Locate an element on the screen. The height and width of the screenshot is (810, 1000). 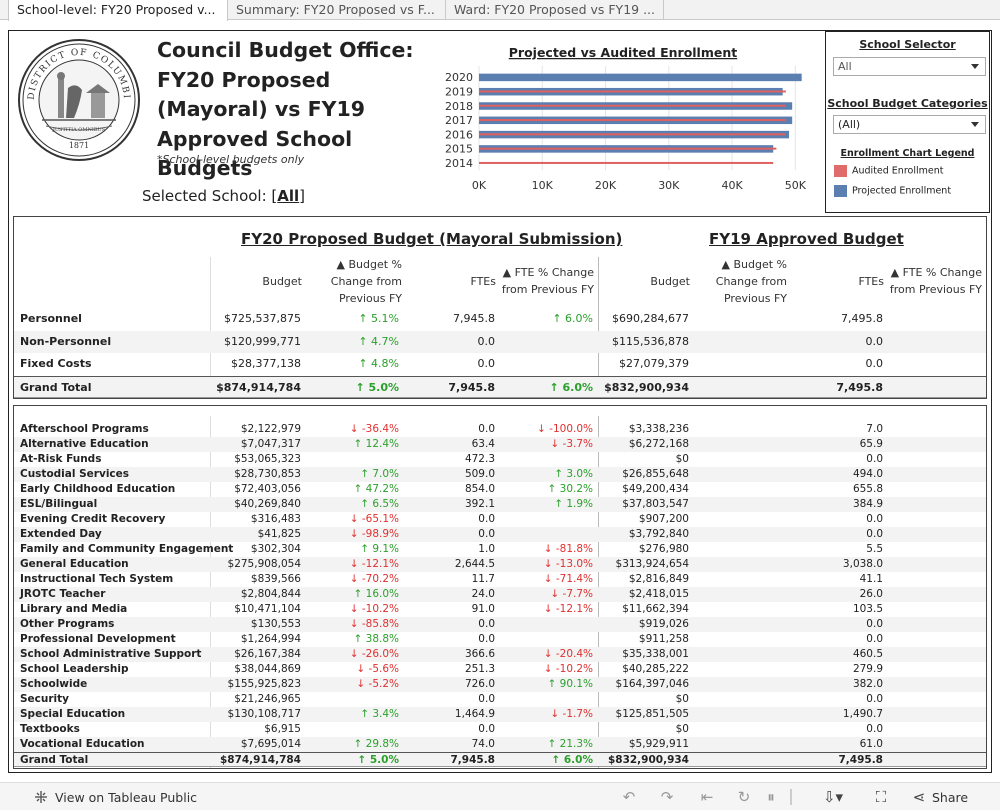
share-button: Share is located at coordinates (950, 797).